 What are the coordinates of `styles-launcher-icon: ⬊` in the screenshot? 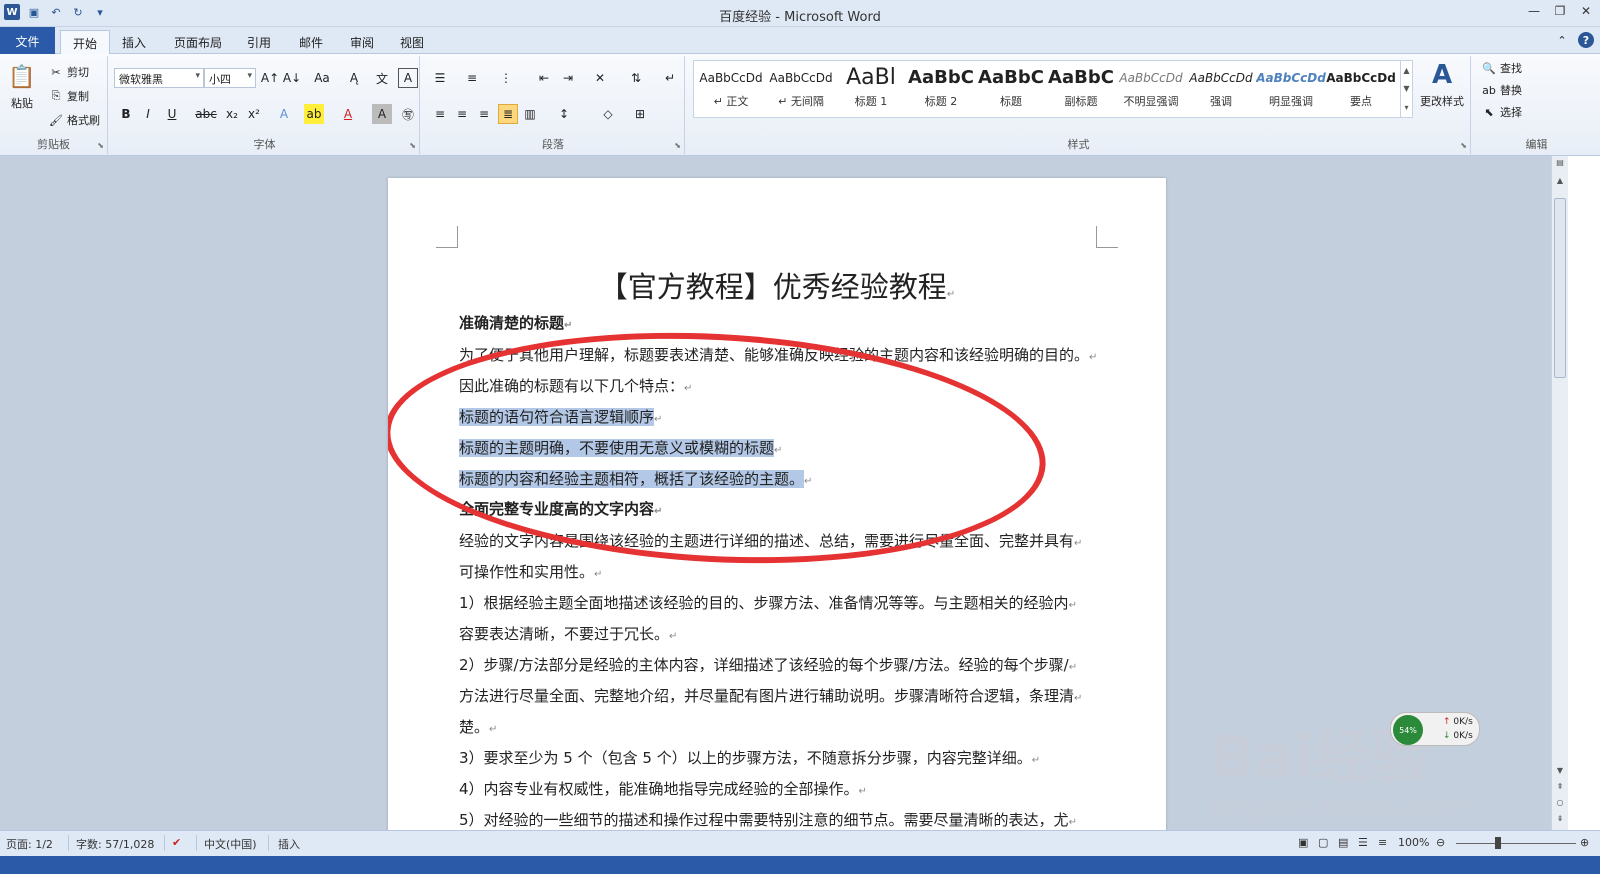 It's located at (1463, 145).